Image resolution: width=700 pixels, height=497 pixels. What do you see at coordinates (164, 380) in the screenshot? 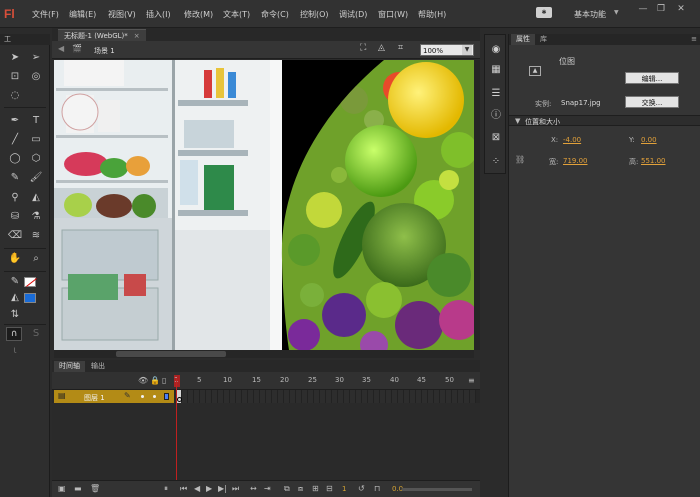
I see `outline-icon: ▯` at bounding box center [164, 380].